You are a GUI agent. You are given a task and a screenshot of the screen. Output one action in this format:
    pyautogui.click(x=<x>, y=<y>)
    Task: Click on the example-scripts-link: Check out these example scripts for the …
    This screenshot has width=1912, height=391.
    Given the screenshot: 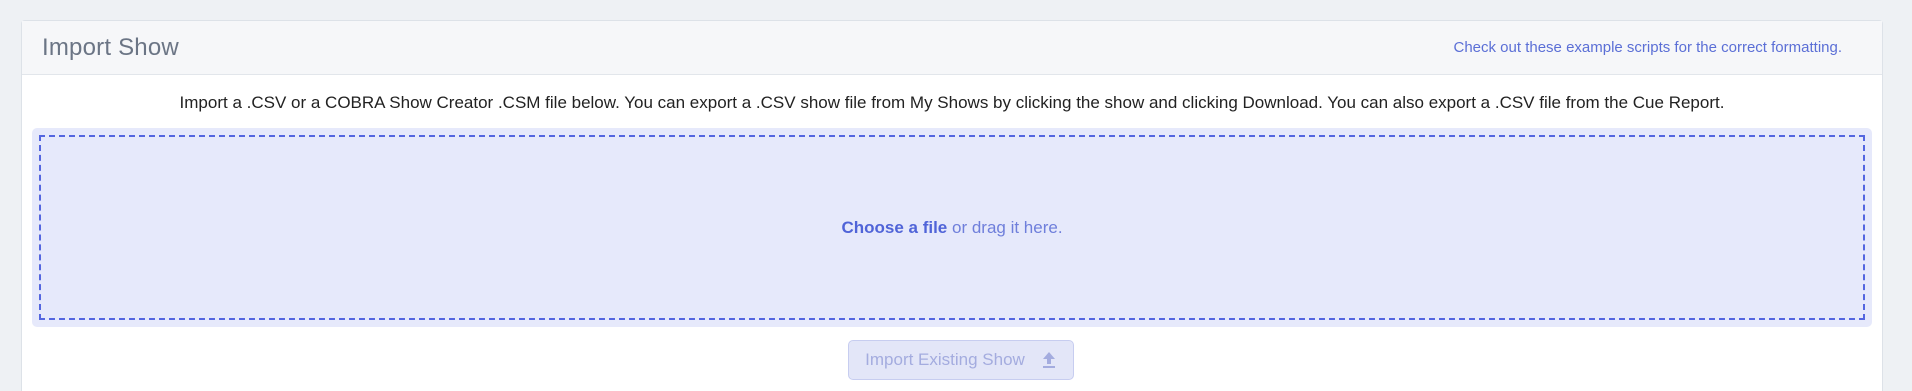 What is the action you would take?
    pyautogui.click(x=1648, y=47)
    